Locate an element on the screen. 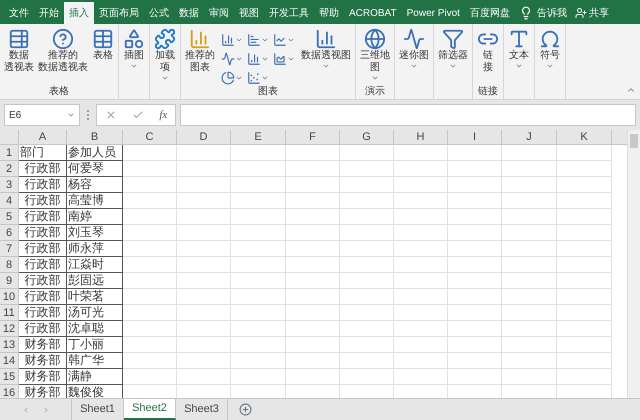 The width and height of the screenshot is (640, 420). ribbon-button: 符号 is located at coordinates (550, 57).